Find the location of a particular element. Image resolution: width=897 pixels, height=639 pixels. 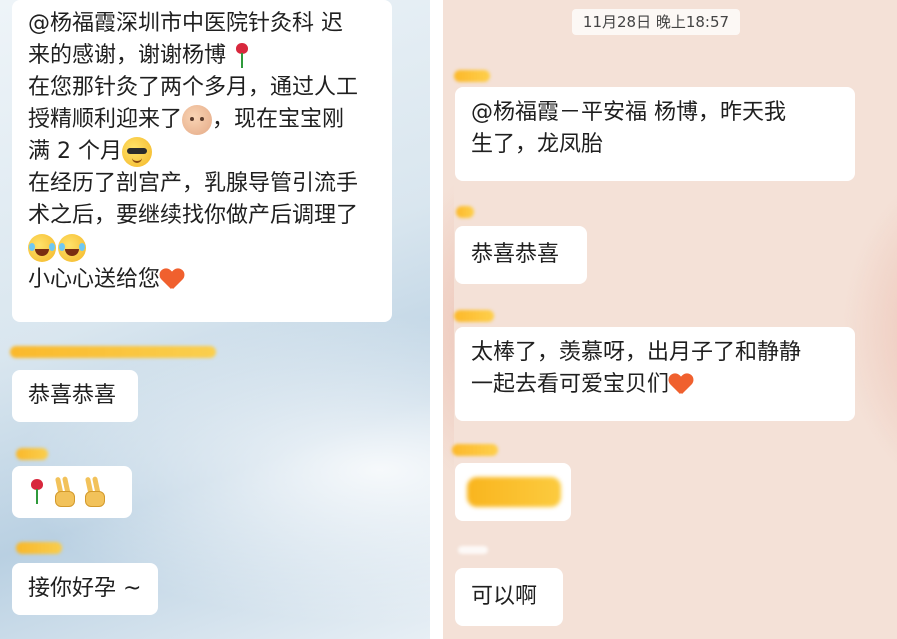

timestamp-badge: 11月28日 晚上18:57 is located at coordinates (656, 22).